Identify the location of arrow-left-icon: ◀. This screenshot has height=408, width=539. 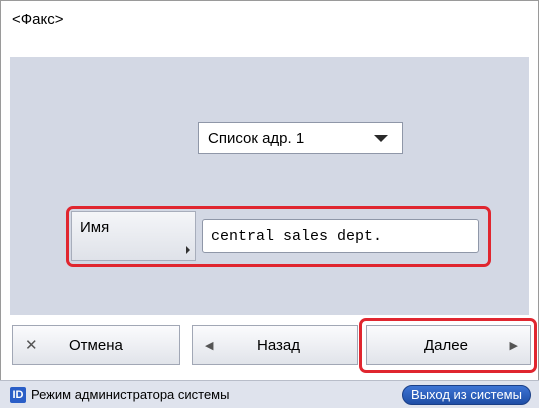
(209, 346).